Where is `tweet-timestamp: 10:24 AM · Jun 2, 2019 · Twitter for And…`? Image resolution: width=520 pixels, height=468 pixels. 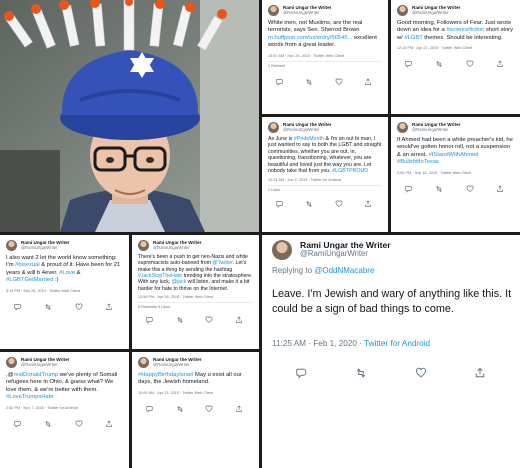
tweet-timestamp: 10:24 AM · Jun 2, 2019 · Twitter for And… is located at coordinates (325, 180).